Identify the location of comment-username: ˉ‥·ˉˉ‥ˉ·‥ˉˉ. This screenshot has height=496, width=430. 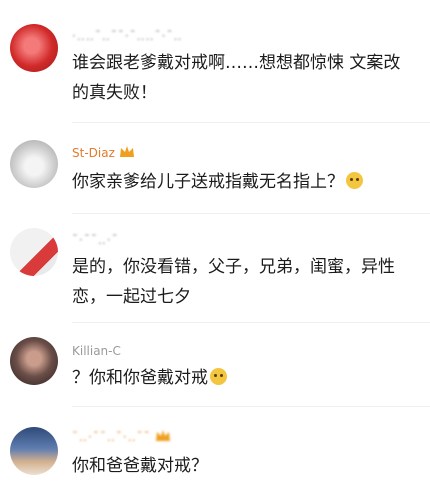
(111, 437).